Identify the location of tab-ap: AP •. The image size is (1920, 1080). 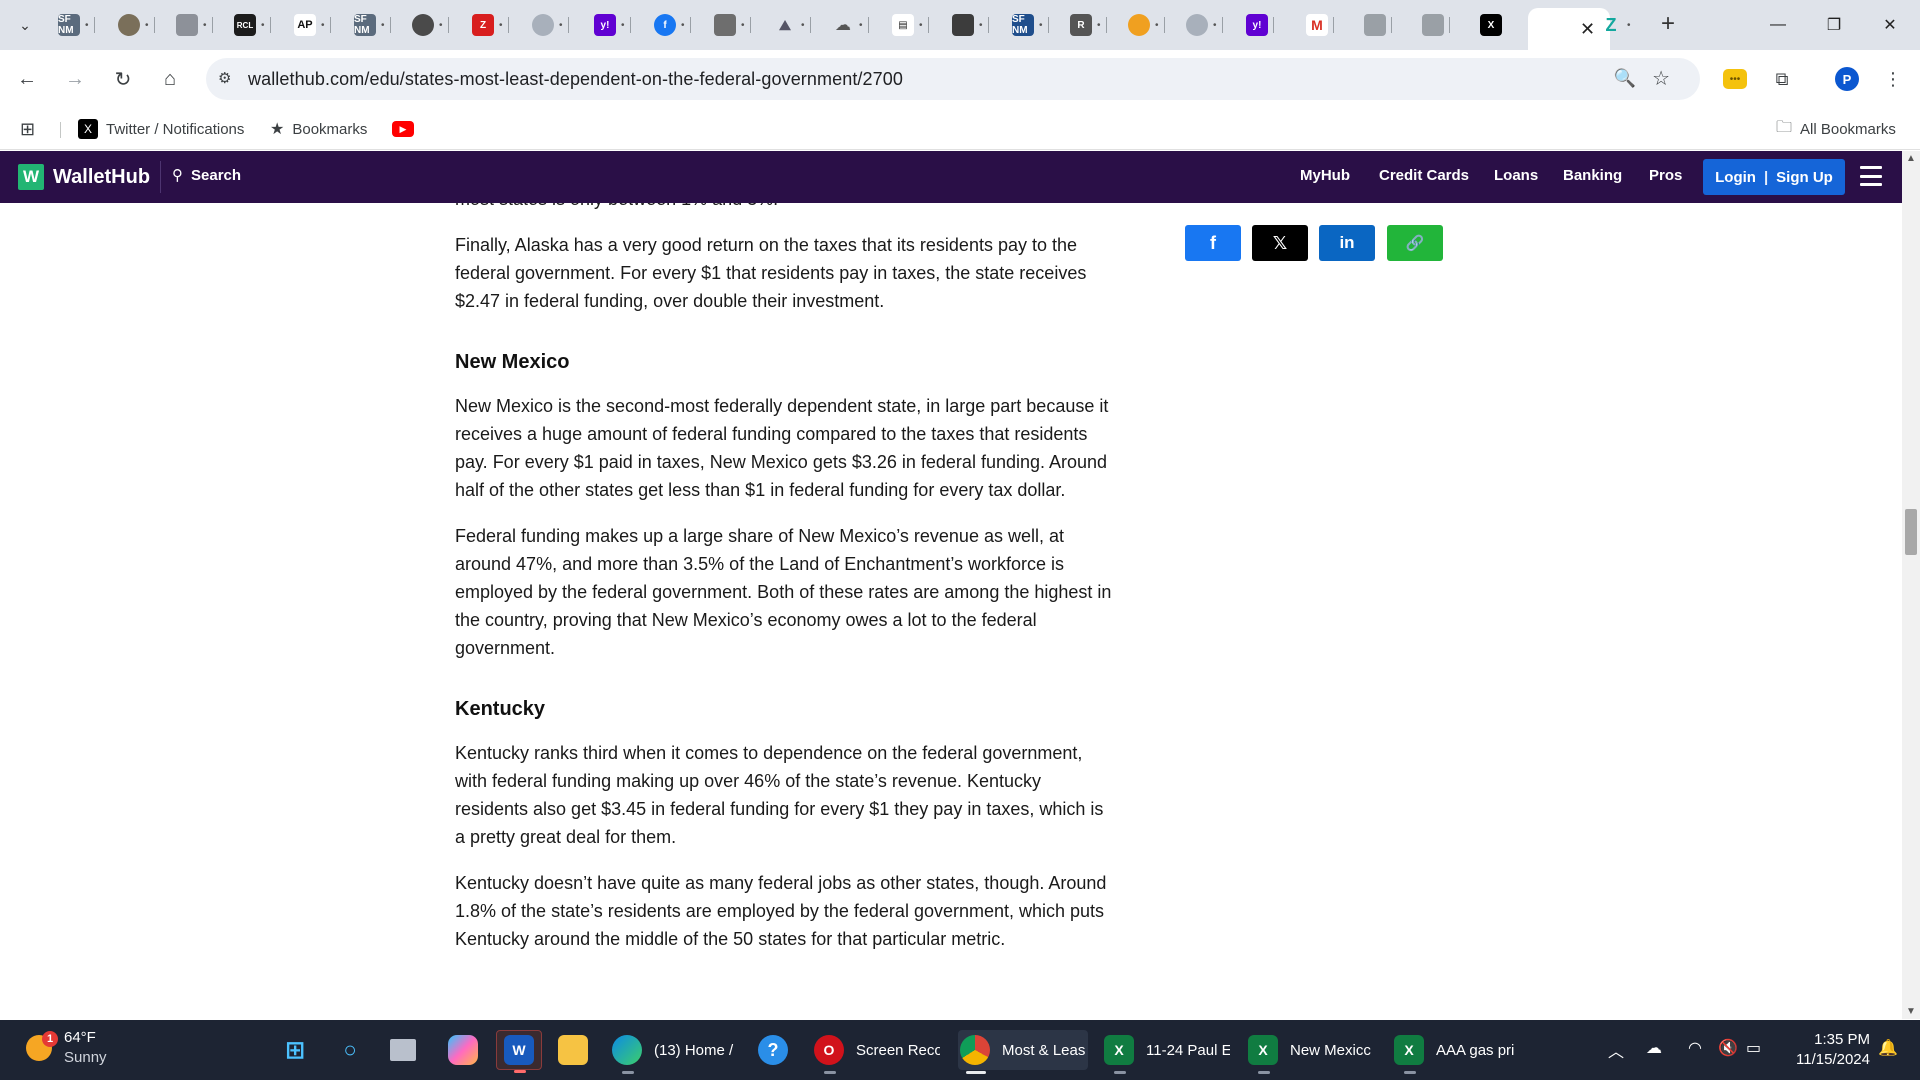
(312, 25).